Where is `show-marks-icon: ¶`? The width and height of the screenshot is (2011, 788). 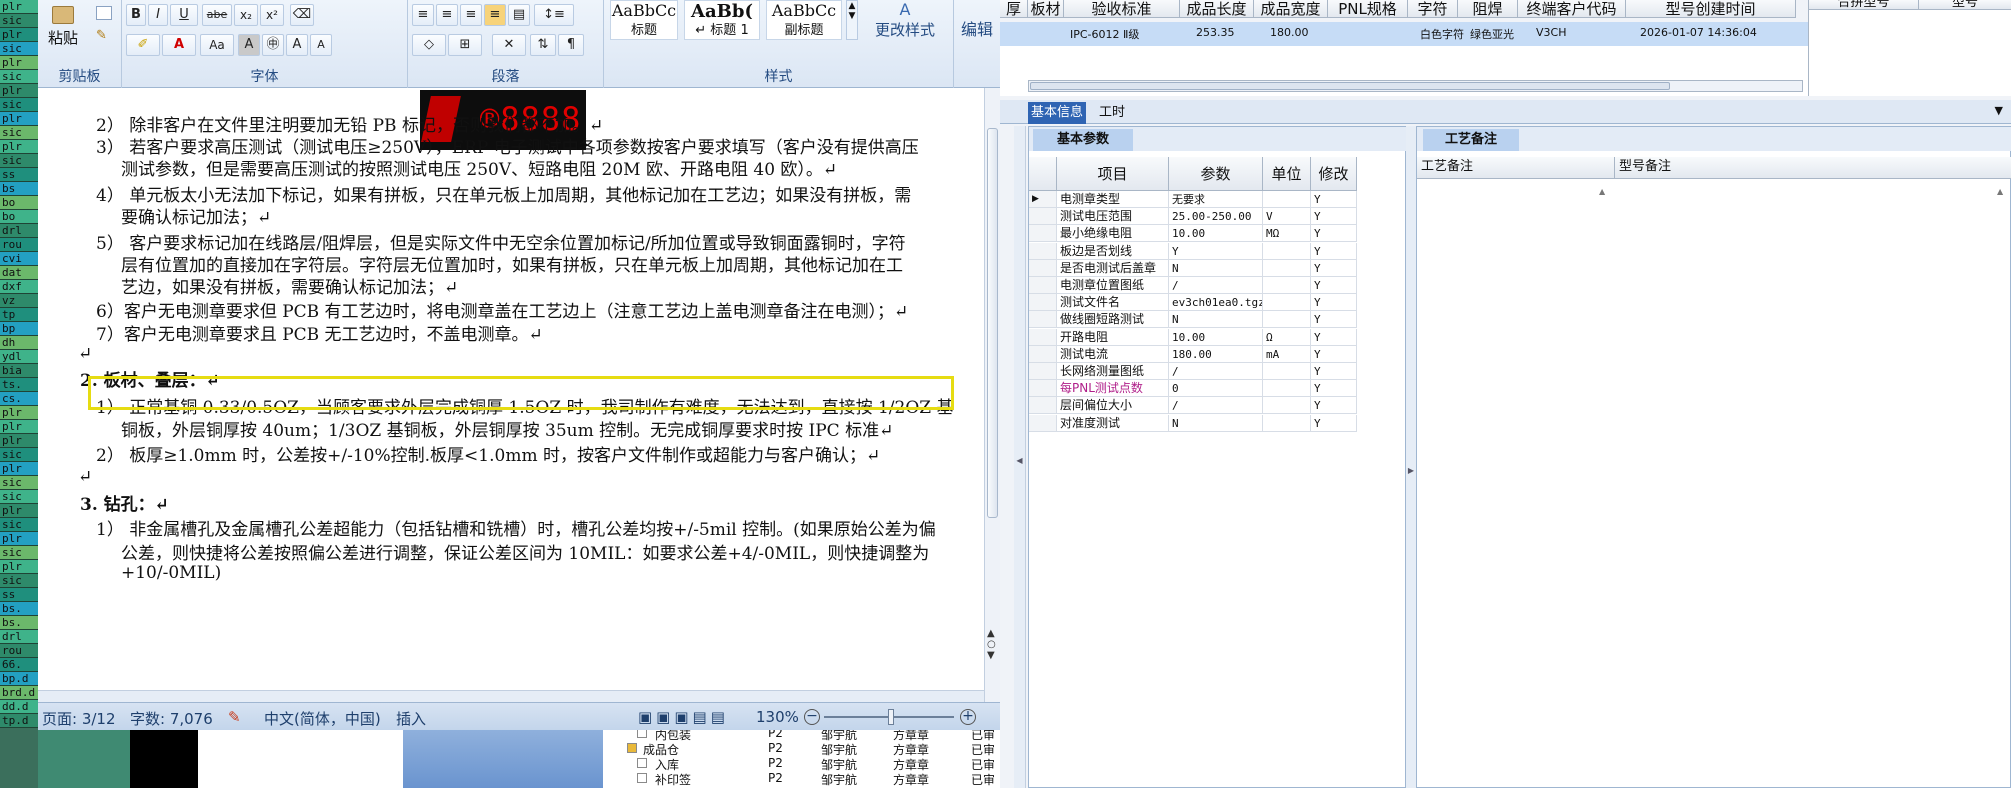
show-marks-icon: ¶ is located at coordinates (571, 45).